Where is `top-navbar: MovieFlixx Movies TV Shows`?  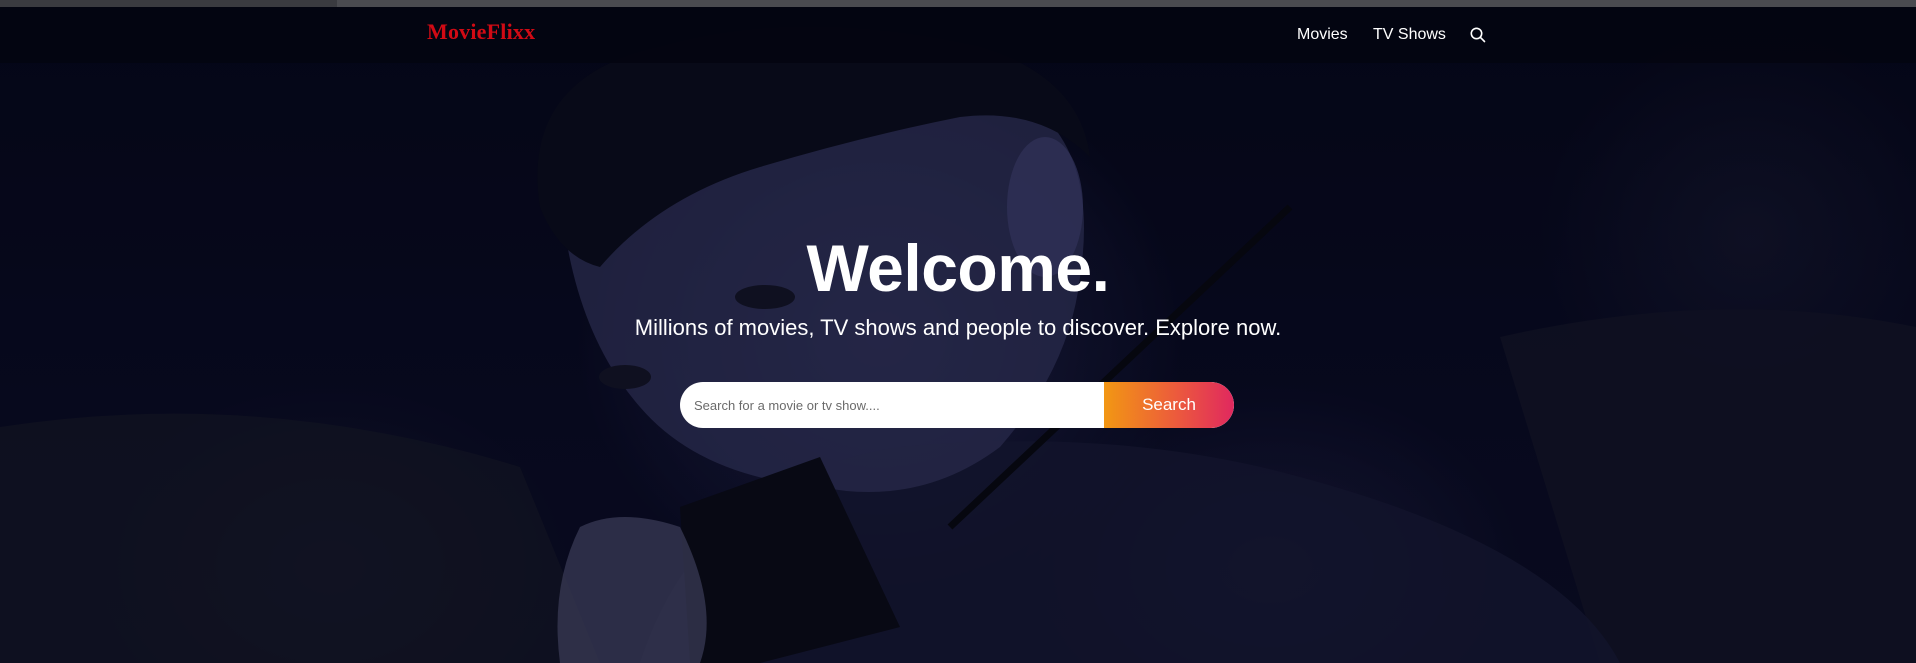 top-navbar: MovieFlixx Movies TV Shows is located at coordinates (958, 35).